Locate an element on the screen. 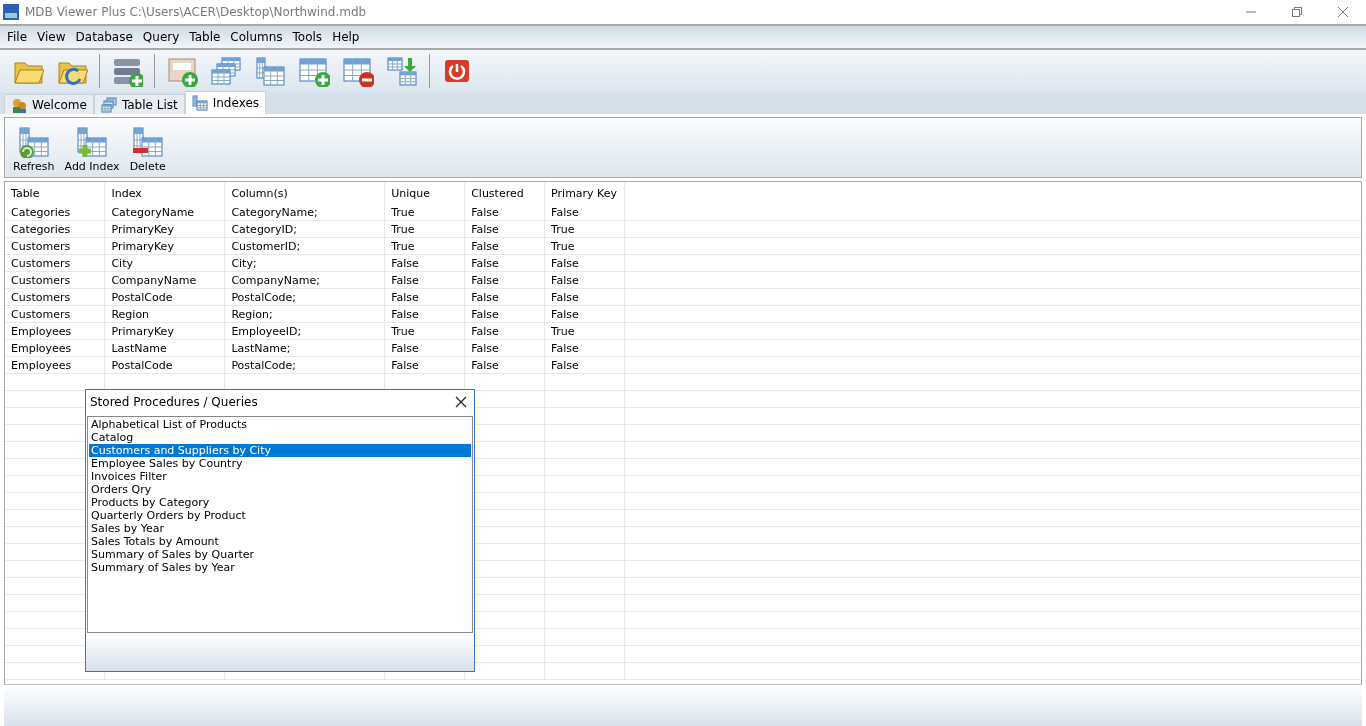  menu-item: Columns is located at coordinates (256, 37).